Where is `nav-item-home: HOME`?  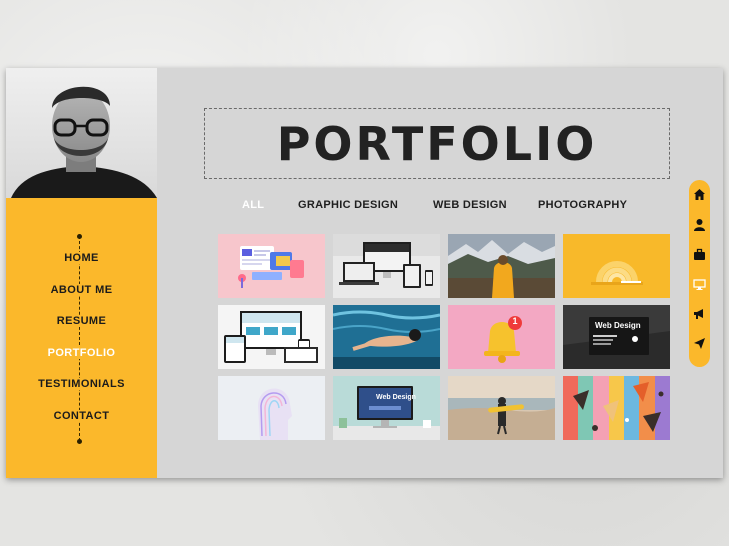 nav-item-home: HOME is located at coordinates (81, 266).